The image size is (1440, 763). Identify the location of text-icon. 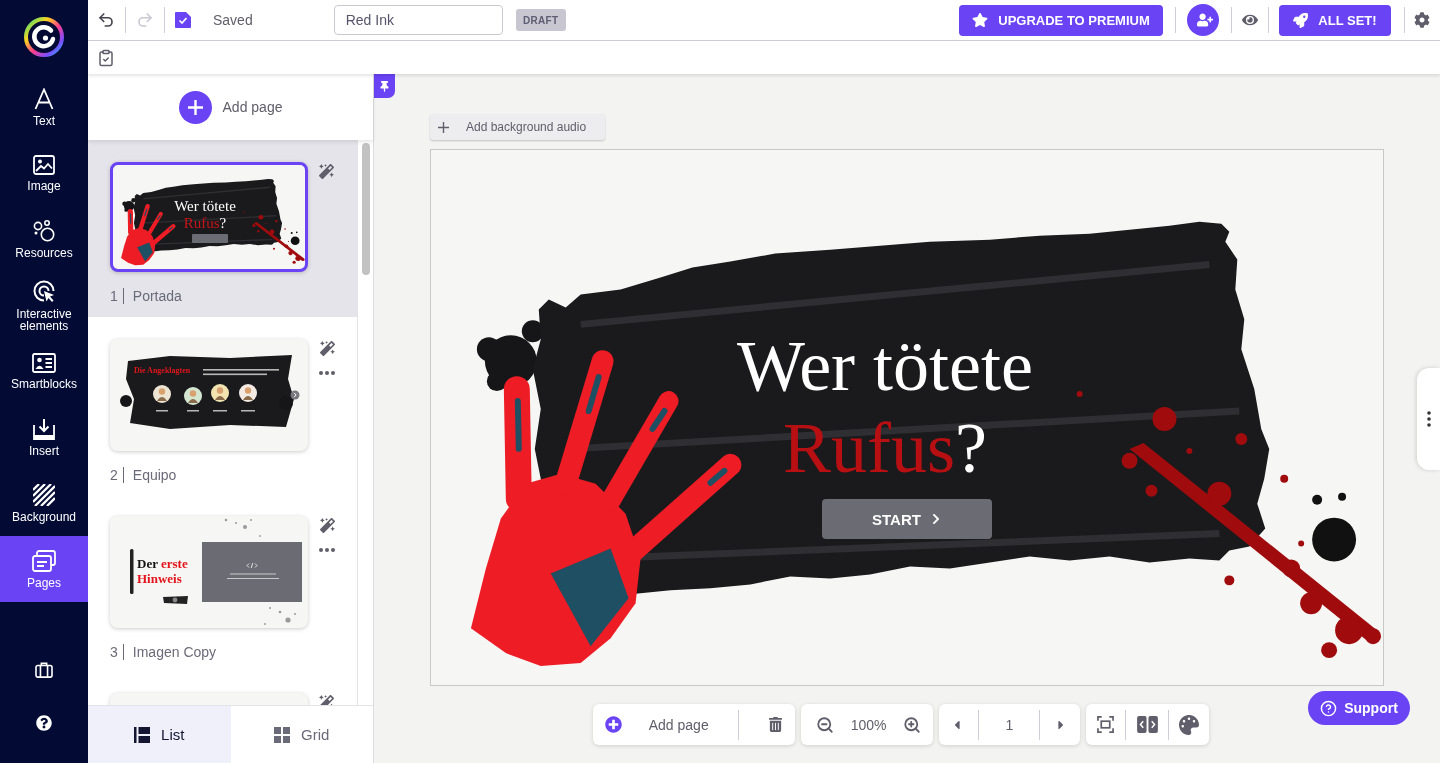
(44, 98).